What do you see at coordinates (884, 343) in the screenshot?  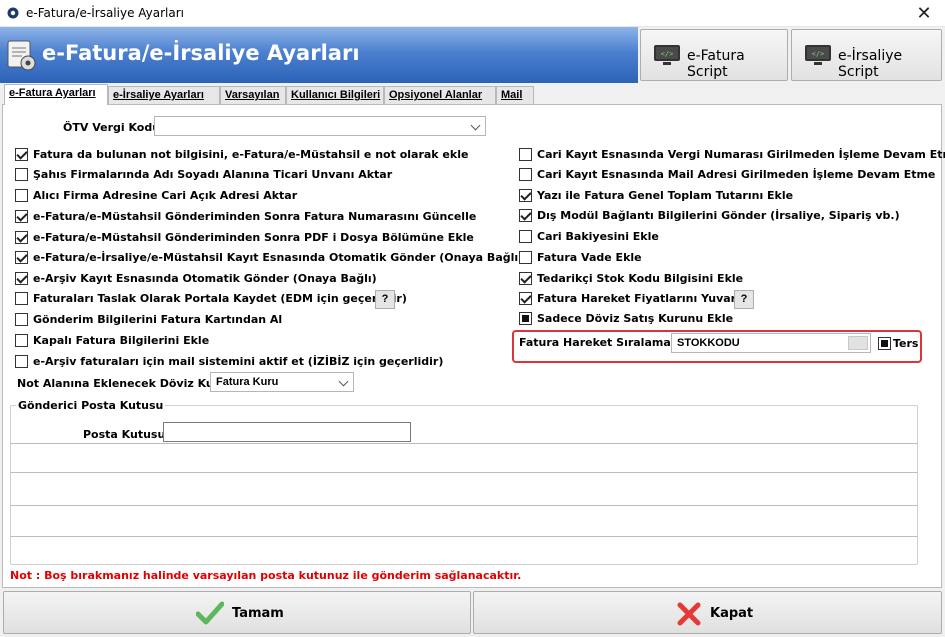 I see `reverse-checkbox` at bounding box center [884, 343].